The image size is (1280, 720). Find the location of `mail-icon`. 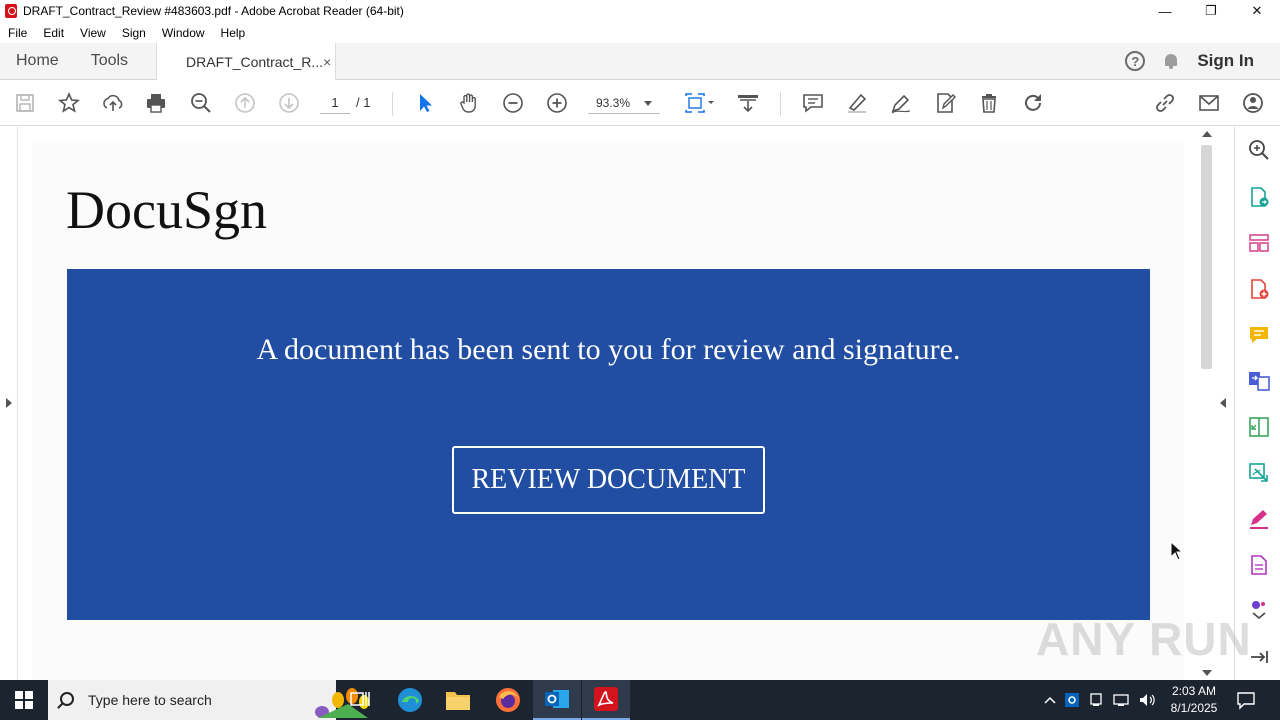

mail-icon is located at coordinates (1209, 103).